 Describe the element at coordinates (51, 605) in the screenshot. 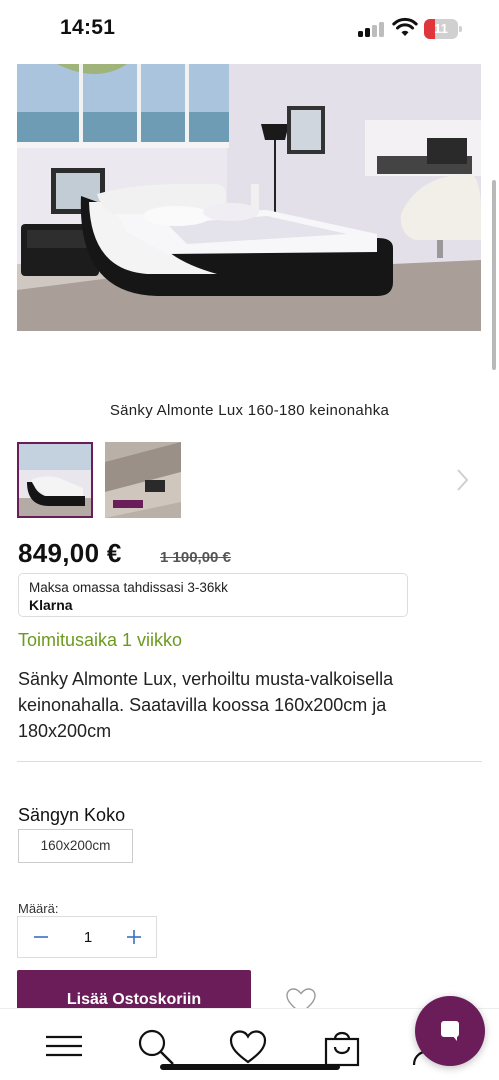

I see `klarna-logo: Klarna` at that location.